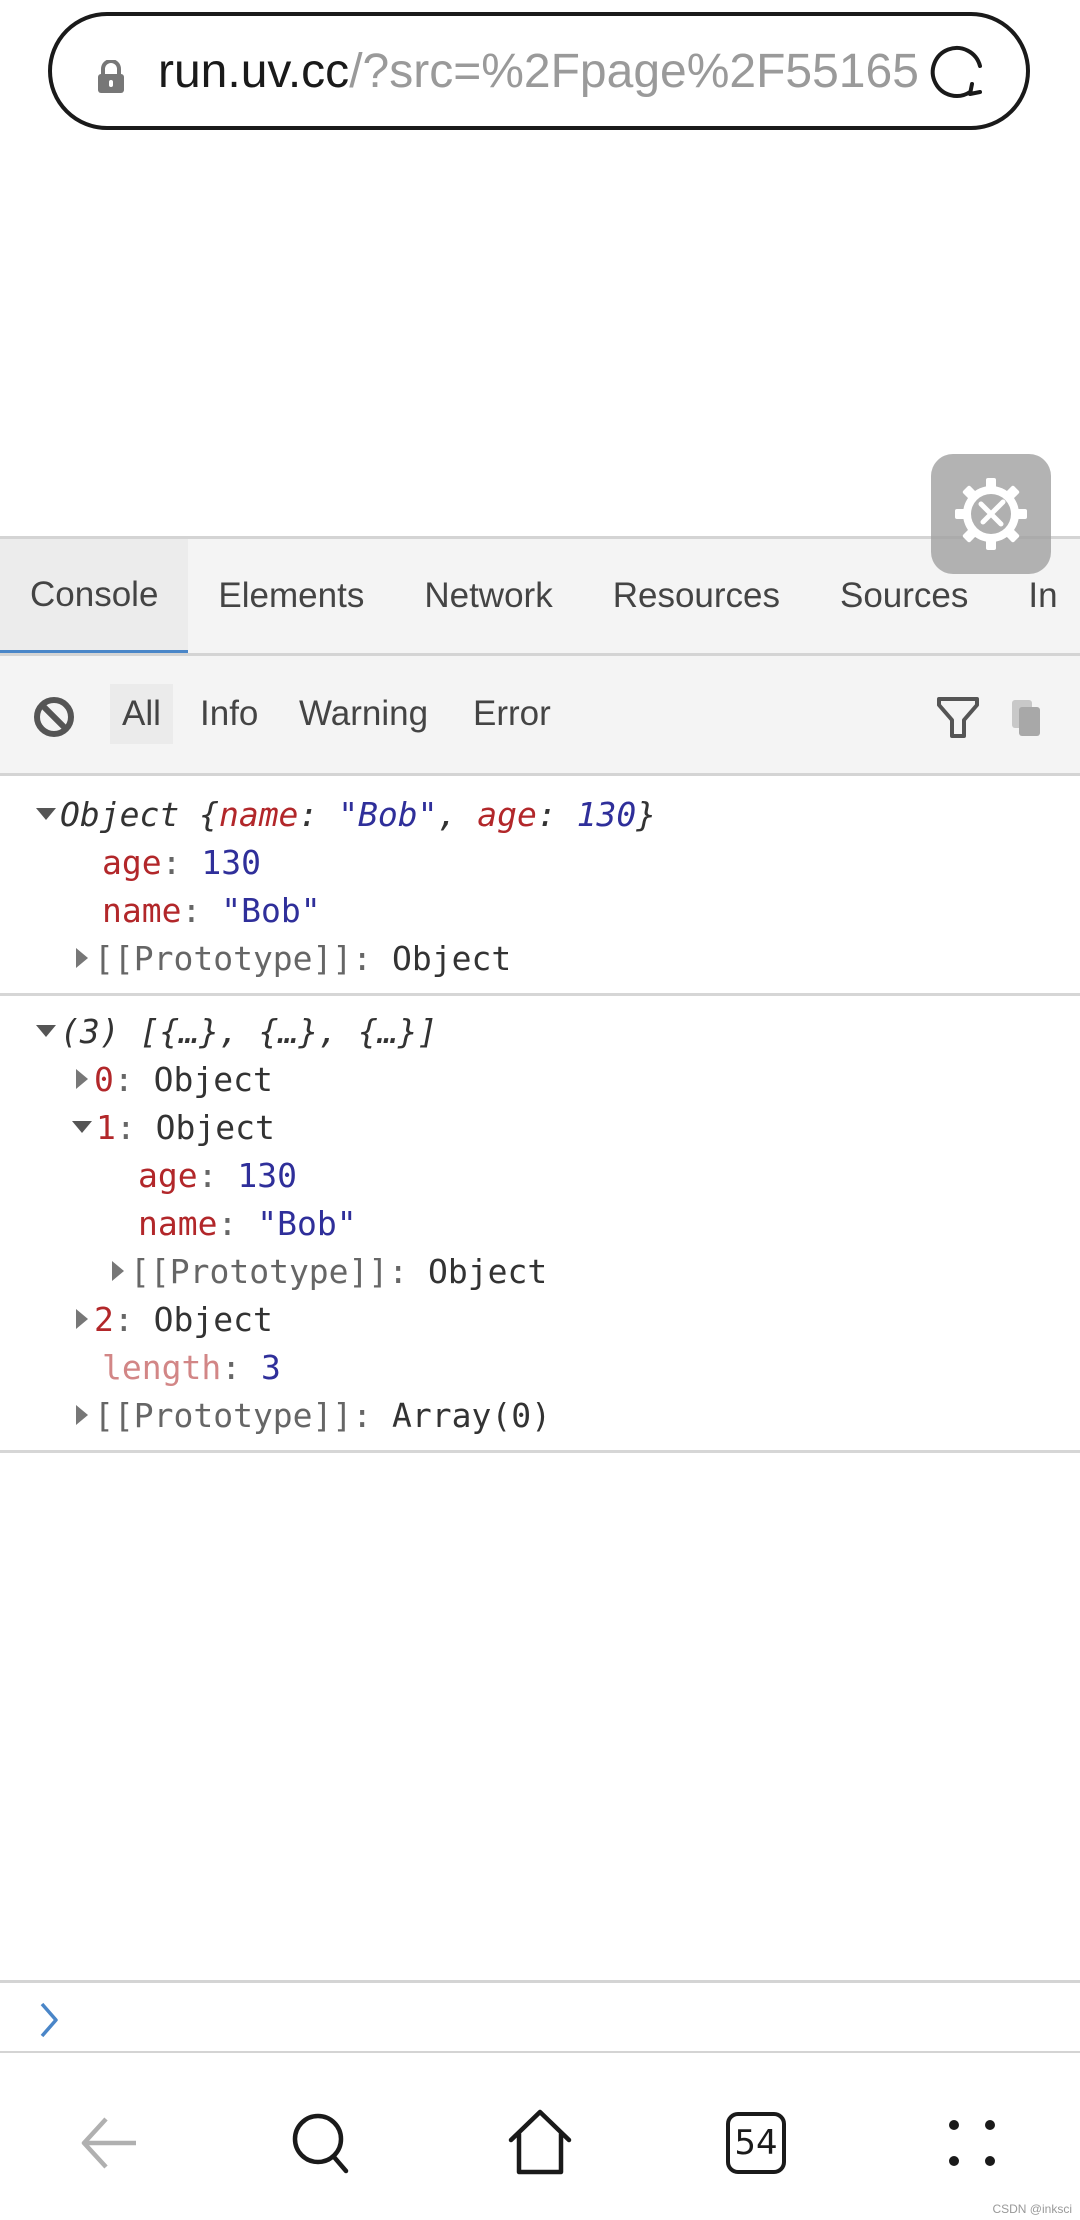 This screenshot has height=2220, width=1080. I want to click on tab-network: Network, so click(488, 596).